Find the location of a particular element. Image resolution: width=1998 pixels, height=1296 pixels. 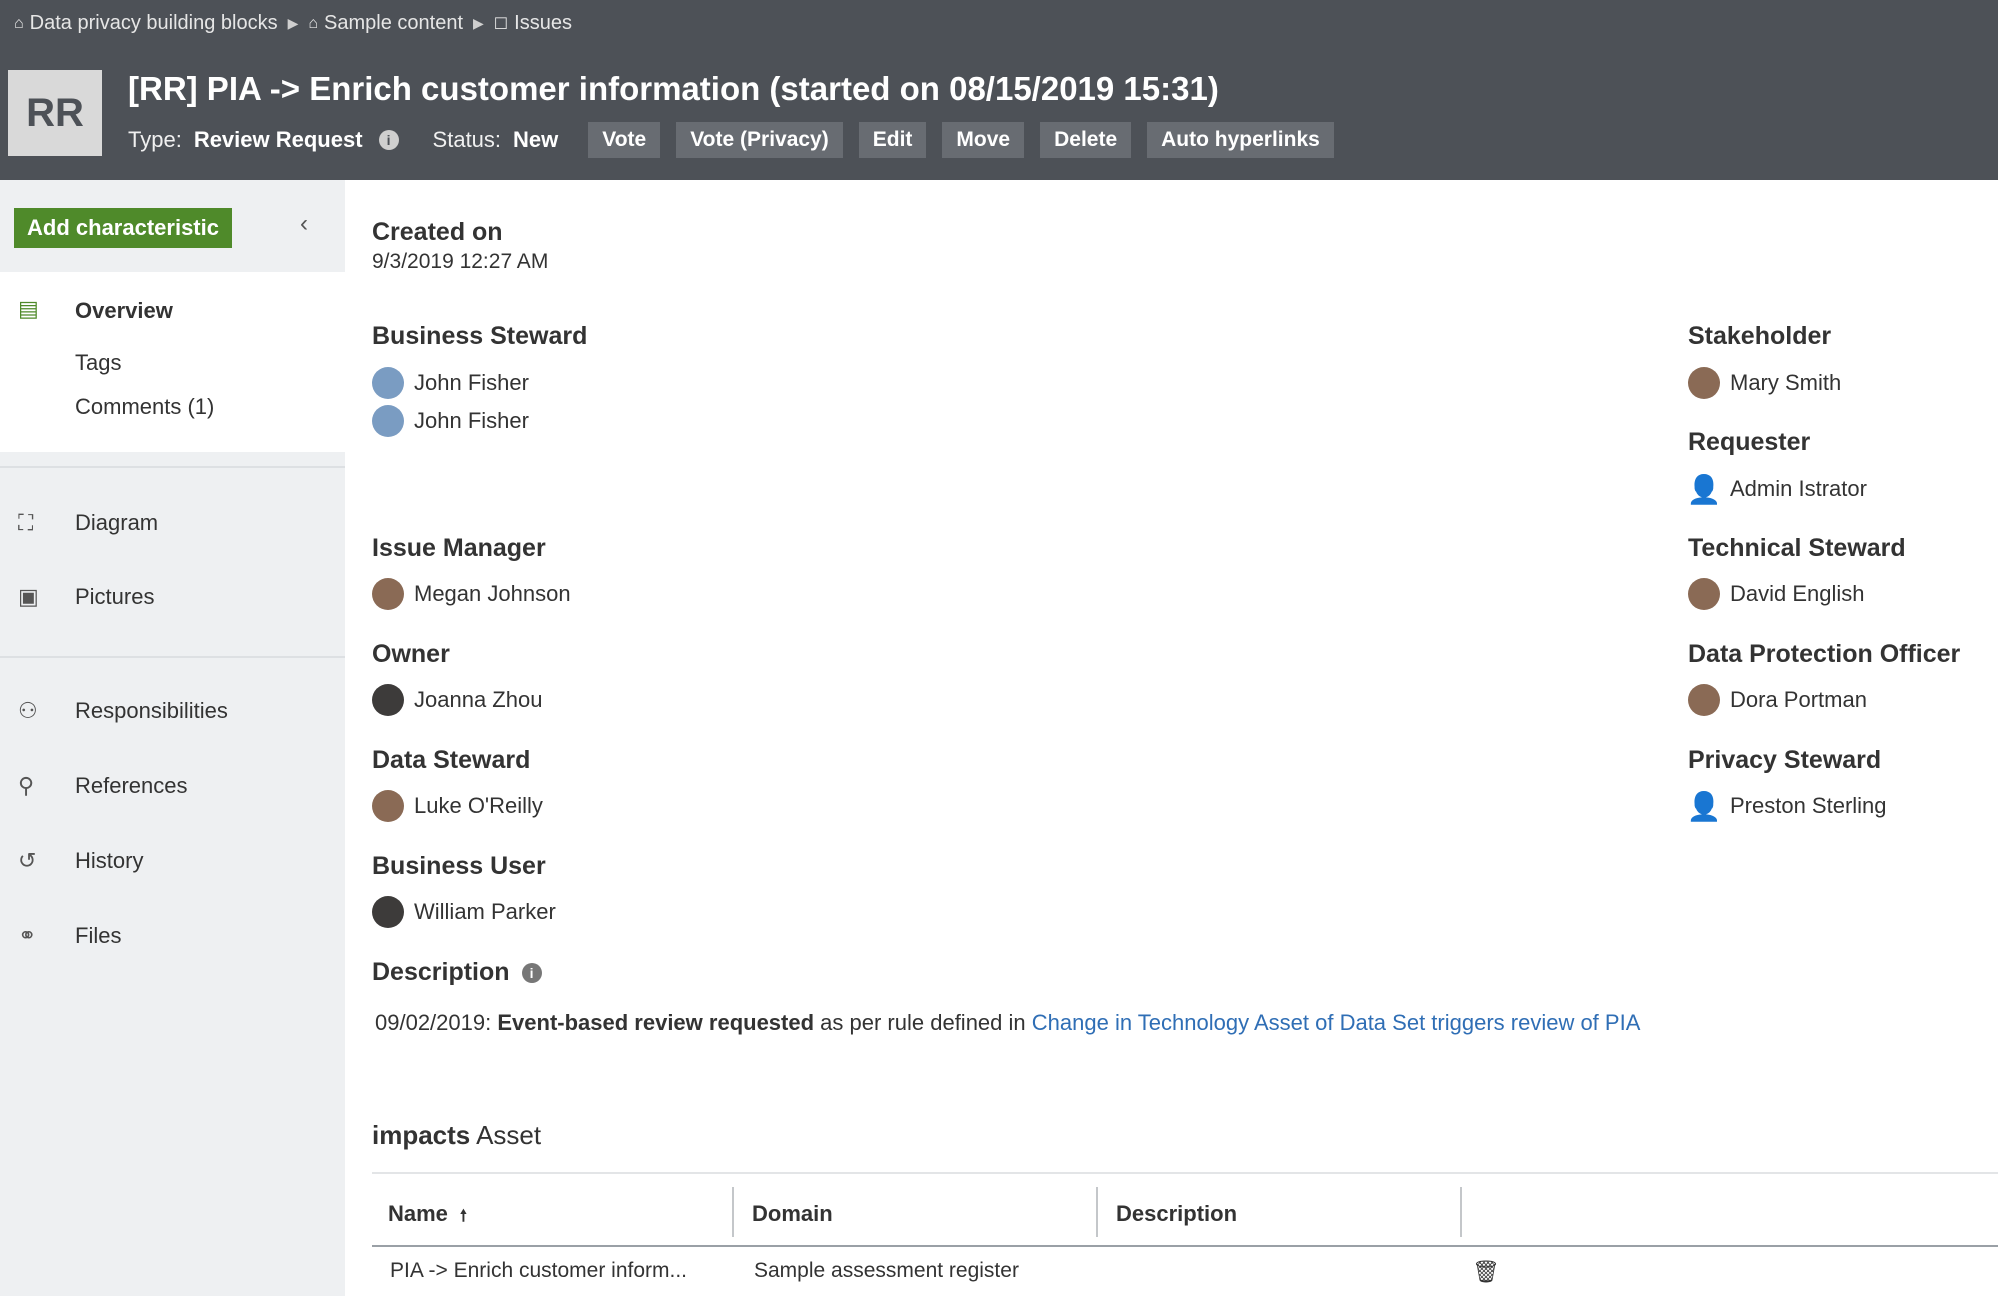

description-label: Description is located at coordinates (441, 972).